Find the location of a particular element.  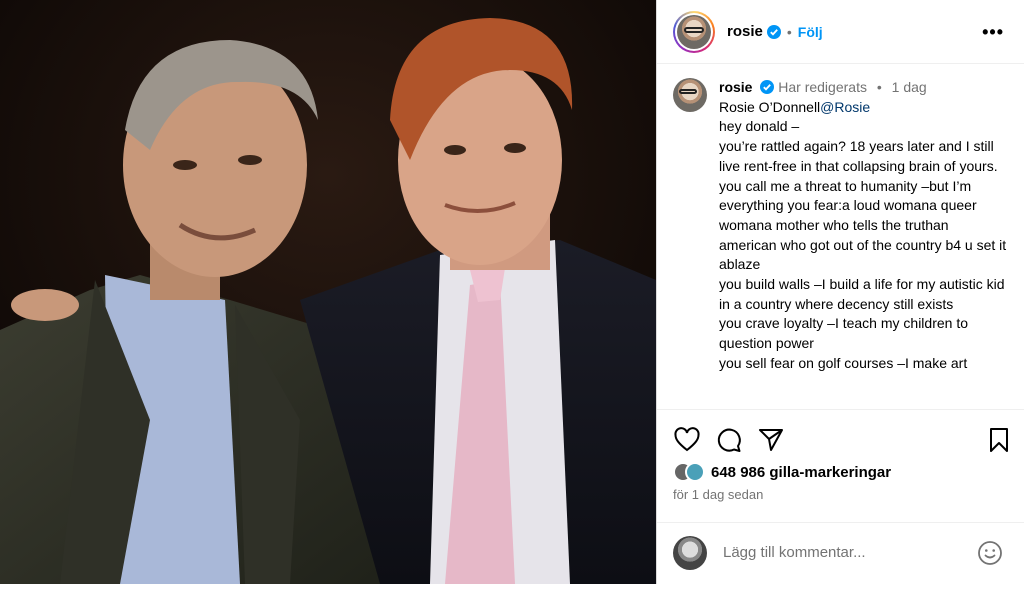

post-header: rosie • Följ ••• is located at coordinates (840, 32).